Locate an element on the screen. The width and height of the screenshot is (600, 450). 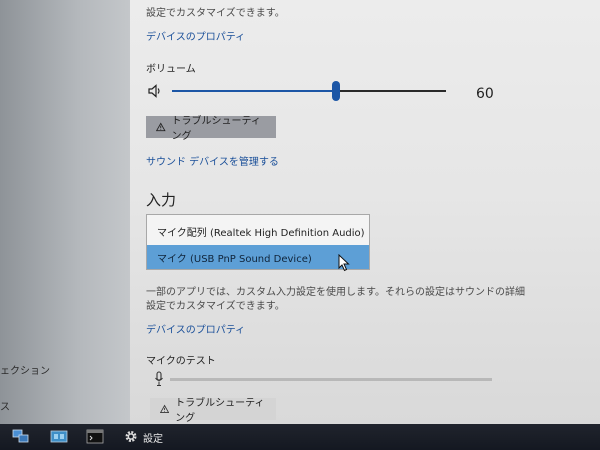
volume-slider-track is located at coordinates (309, 91).